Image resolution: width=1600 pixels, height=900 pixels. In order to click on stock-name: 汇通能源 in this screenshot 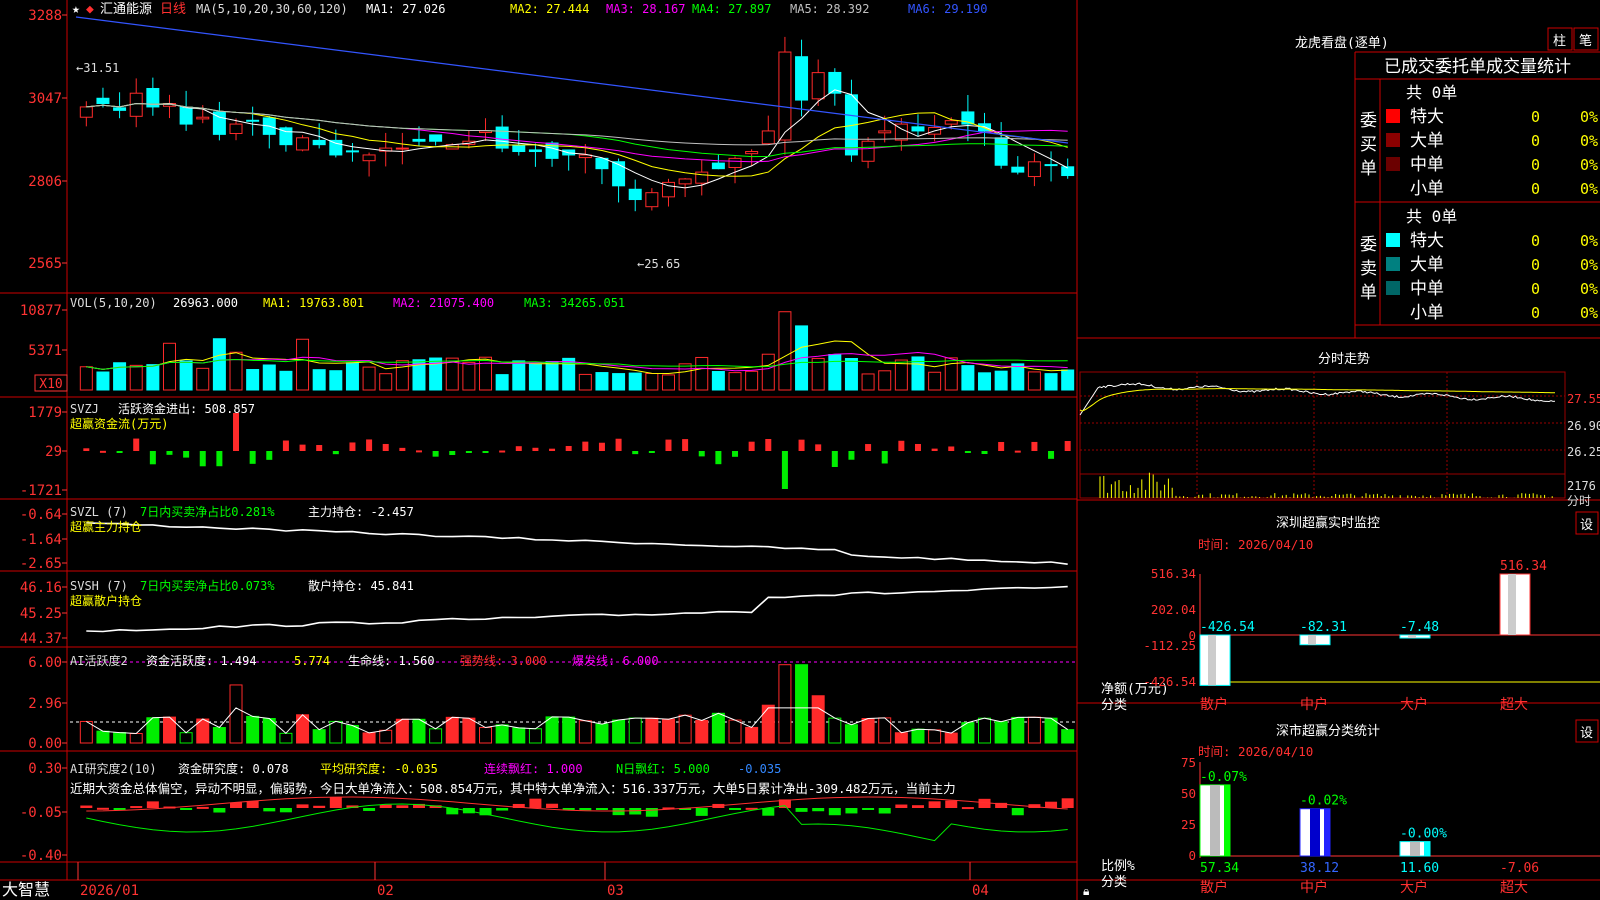, I will do `click(126, 9)`.